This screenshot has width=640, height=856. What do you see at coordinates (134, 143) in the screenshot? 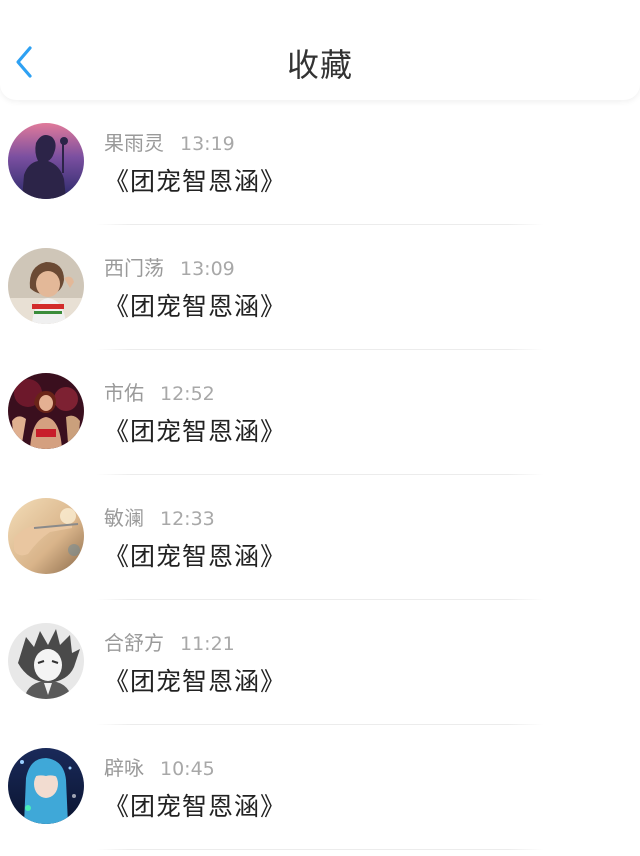
I see `user-name: 果雨灵` at bounding box center [134, 143].